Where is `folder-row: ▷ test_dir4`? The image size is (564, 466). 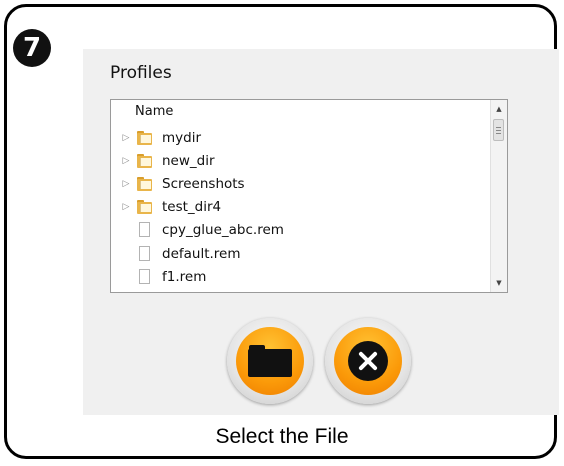
folder-row: ▷ test_dir4 is located at coordinates (300, 207).